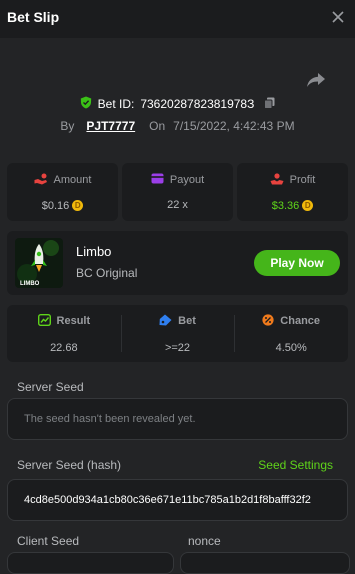  I want to click on nonce-field, so click(265, 563).